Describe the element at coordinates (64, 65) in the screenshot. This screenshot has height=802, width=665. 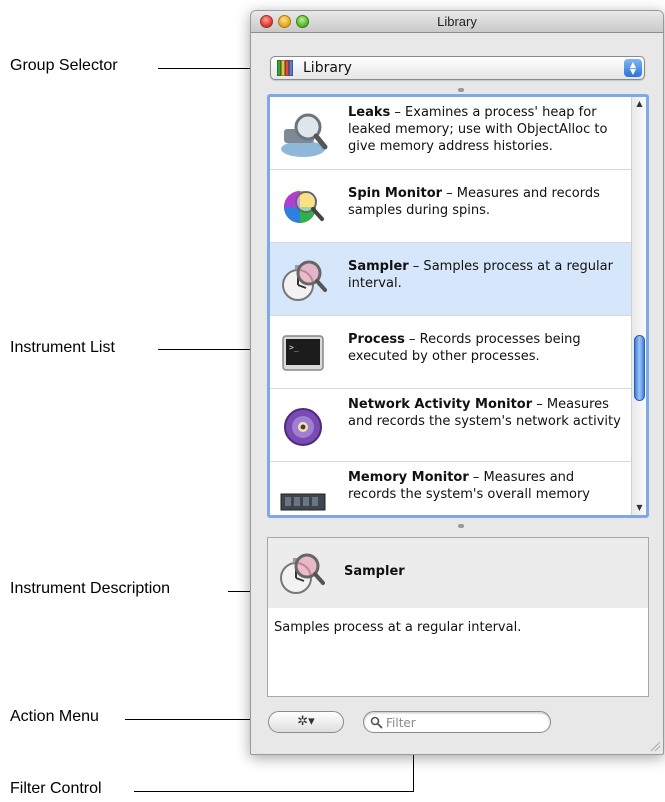
I see `callout-group-selector: Group Selector` at that location.